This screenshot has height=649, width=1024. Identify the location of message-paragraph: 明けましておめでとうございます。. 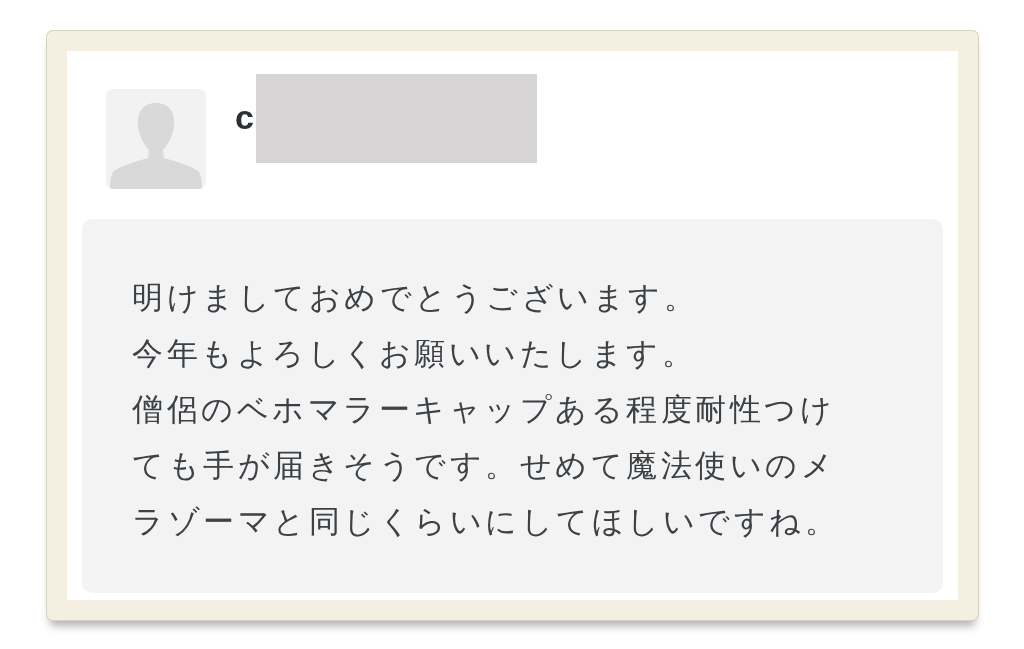
(415, 298).